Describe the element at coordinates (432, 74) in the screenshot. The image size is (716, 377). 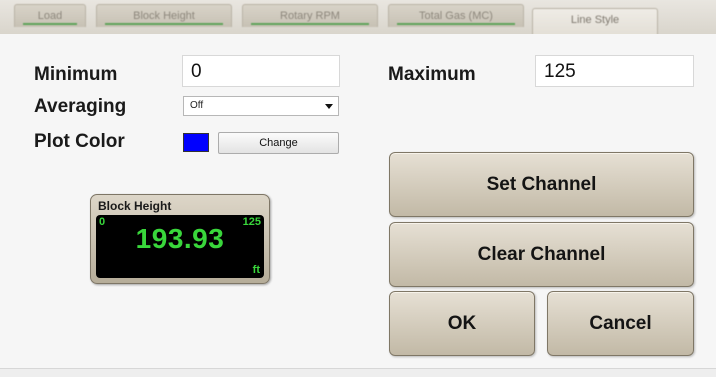
I see `maximum-label: Maximum` at that location.